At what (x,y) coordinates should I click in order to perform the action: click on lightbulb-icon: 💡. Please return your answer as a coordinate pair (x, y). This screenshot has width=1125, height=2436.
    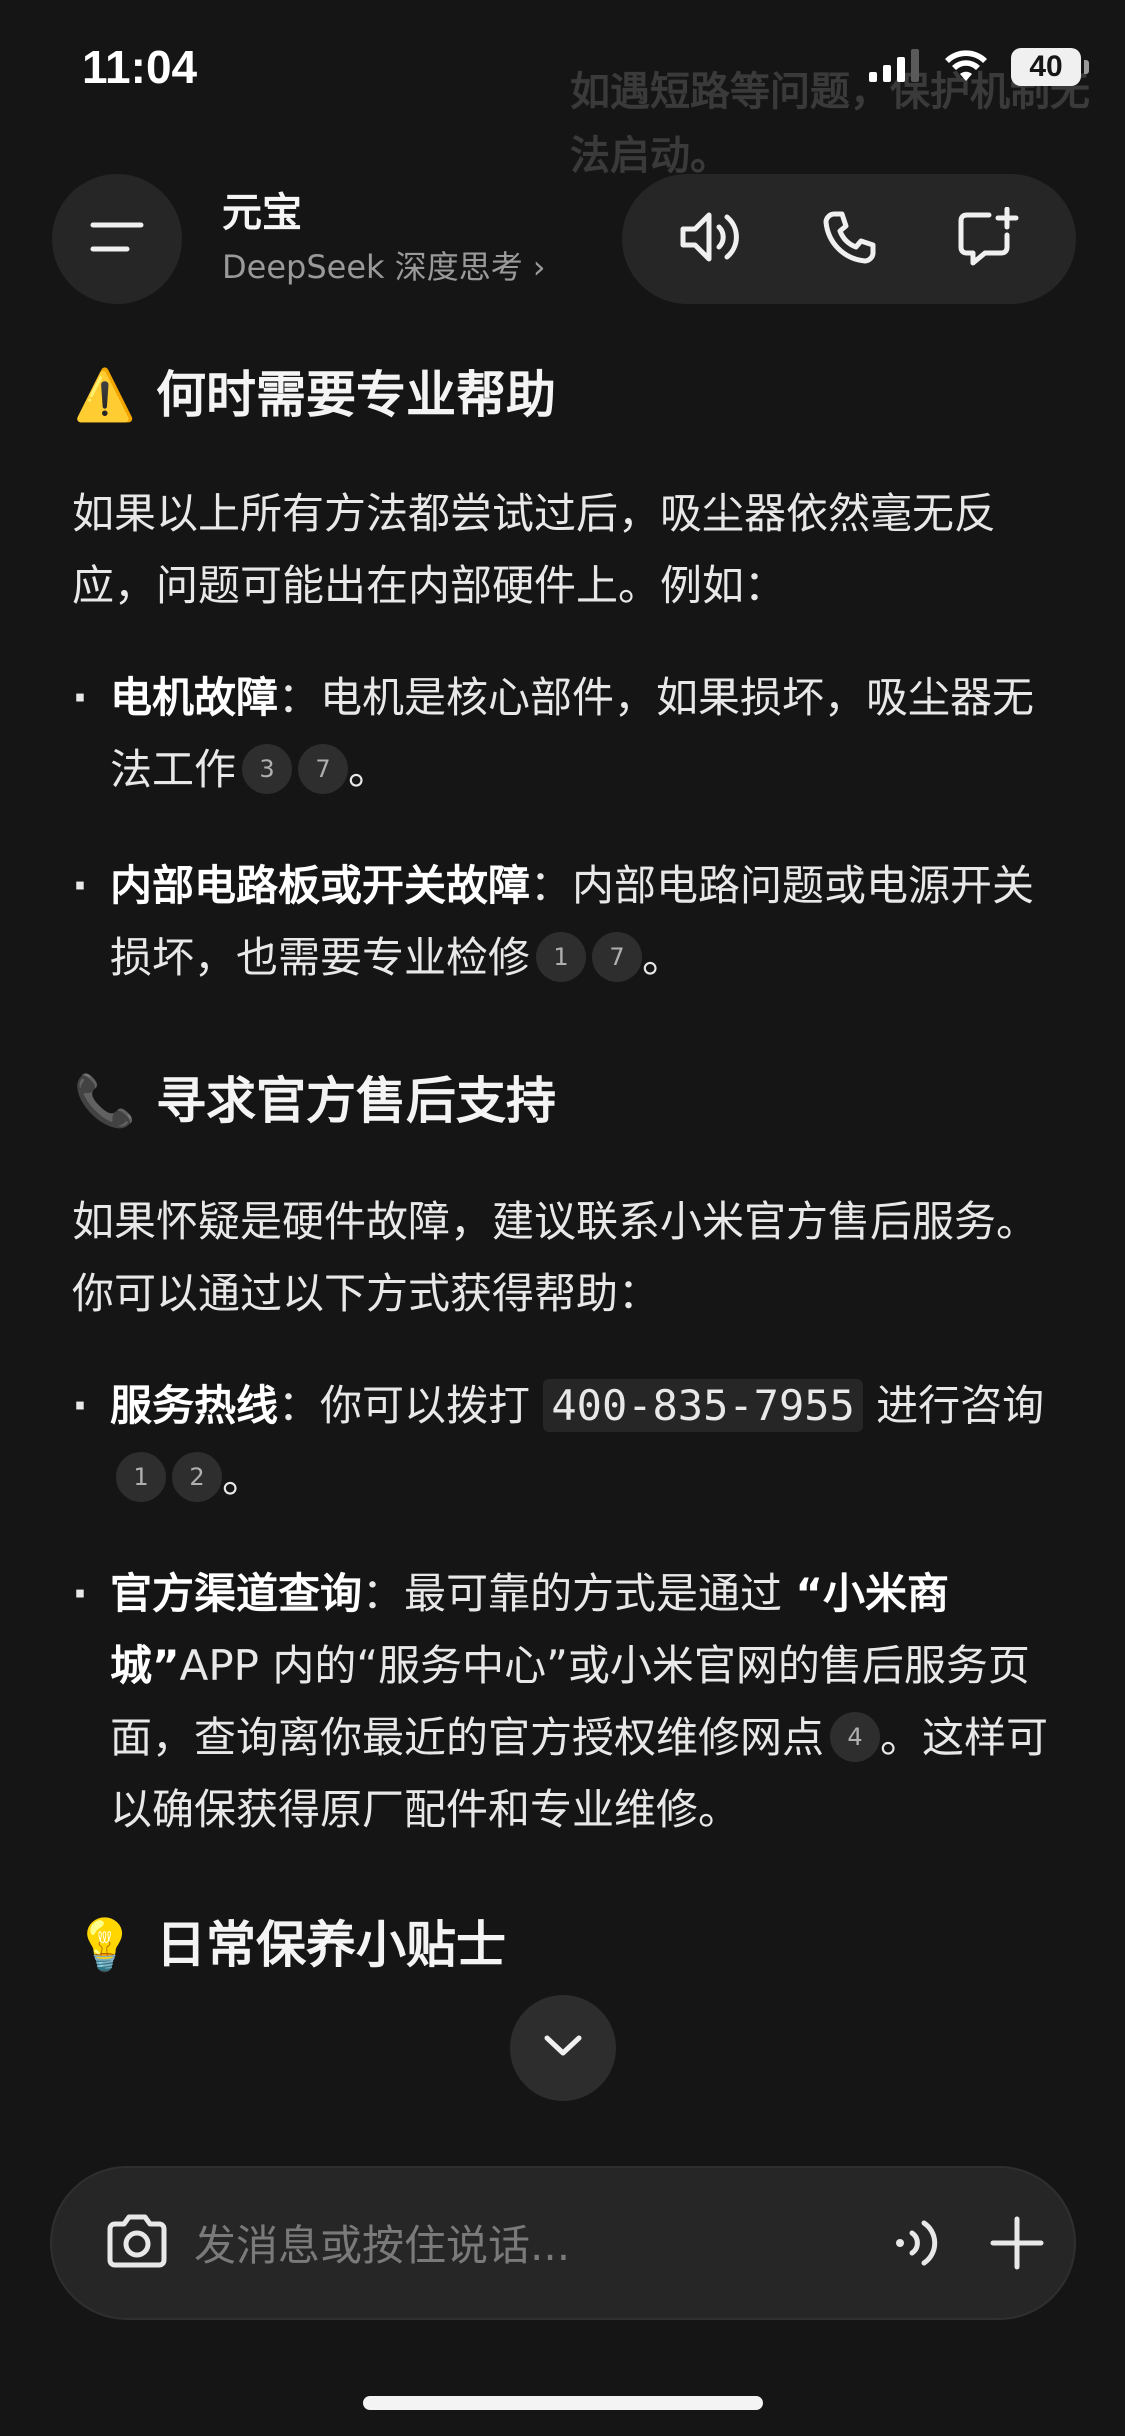
    Looking at the image, I should click on (105, 1945).